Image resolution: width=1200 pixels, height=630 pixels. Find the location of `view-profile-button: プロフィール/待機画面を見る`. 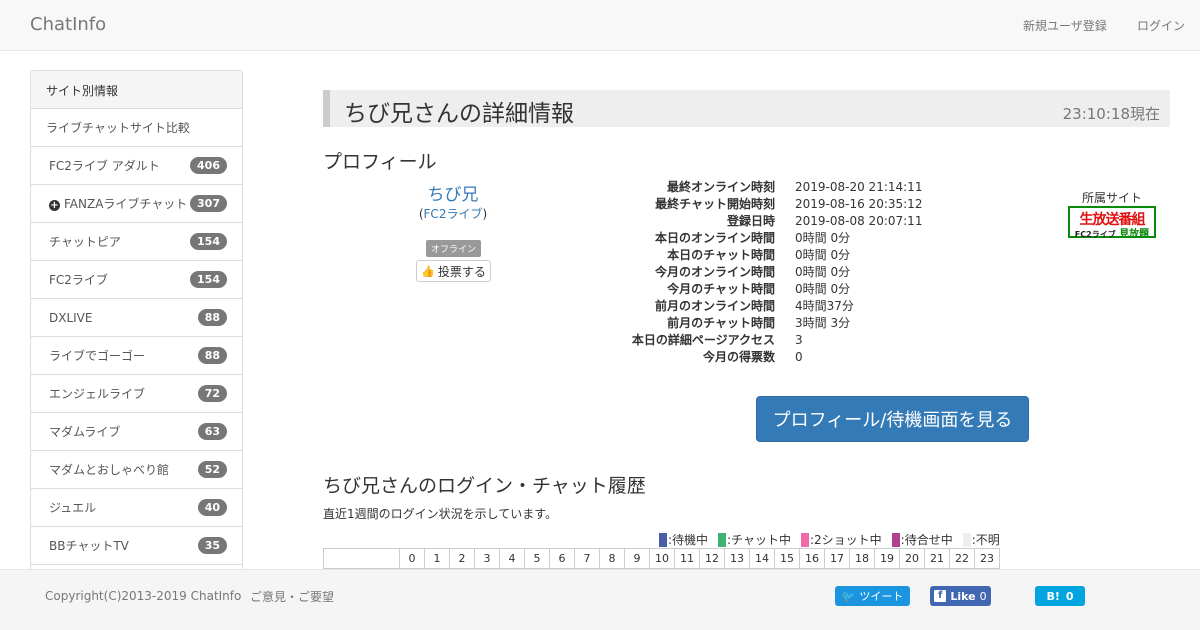

view-profile-button: プロフィール/待機画面を見る is located at coordinates (892, 419).